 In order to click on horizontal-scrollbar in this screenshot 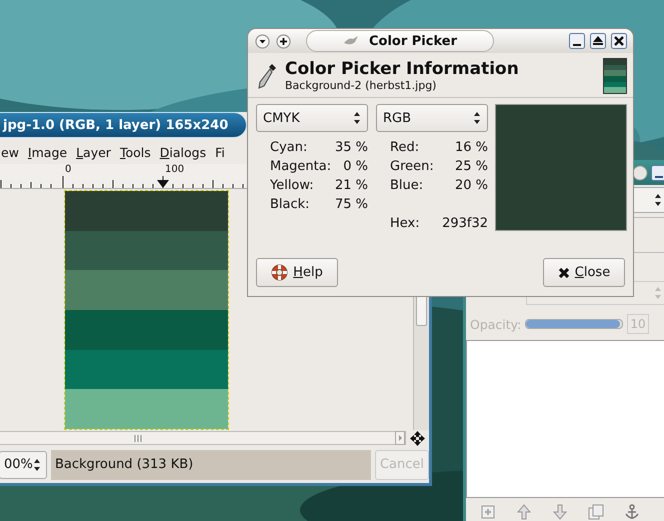, I will do `click(203, 438)`.